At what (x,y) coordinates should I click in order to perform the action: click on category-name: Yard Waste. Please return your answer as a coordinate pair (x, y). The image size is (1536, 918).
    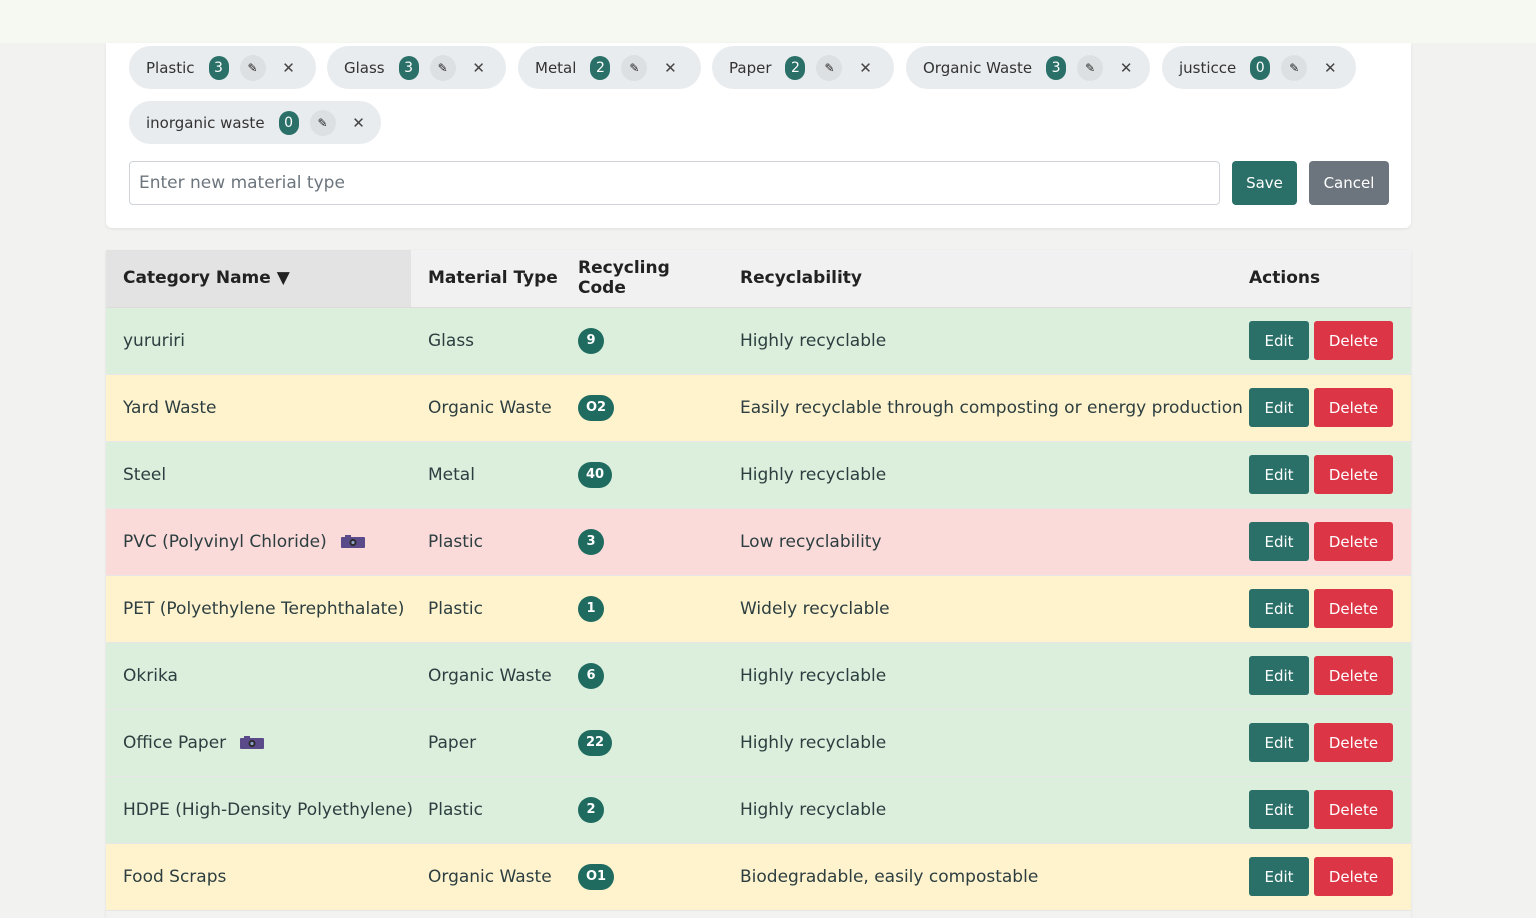
    Looking at the image, I should click on (170, 407).